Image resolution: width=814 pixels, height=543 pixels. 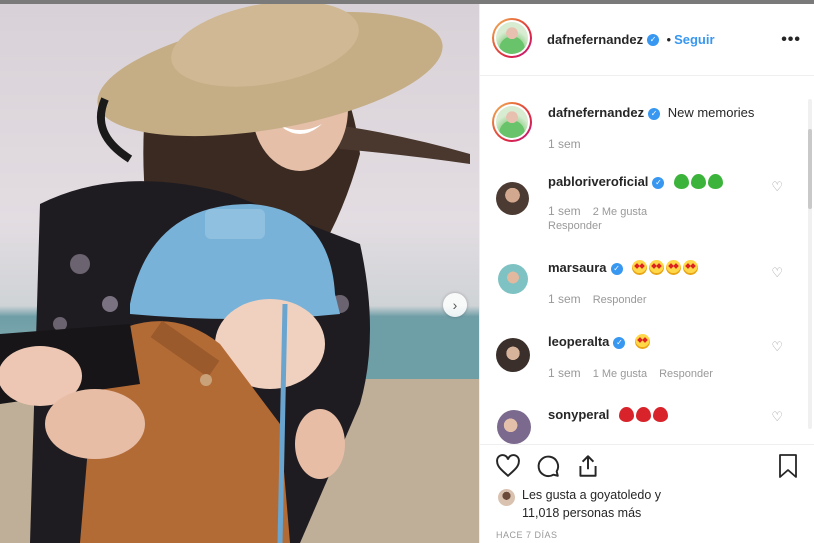 I want to click on comment-meta: 1 sem 2 Me gusta, so click(x=603, y=211).